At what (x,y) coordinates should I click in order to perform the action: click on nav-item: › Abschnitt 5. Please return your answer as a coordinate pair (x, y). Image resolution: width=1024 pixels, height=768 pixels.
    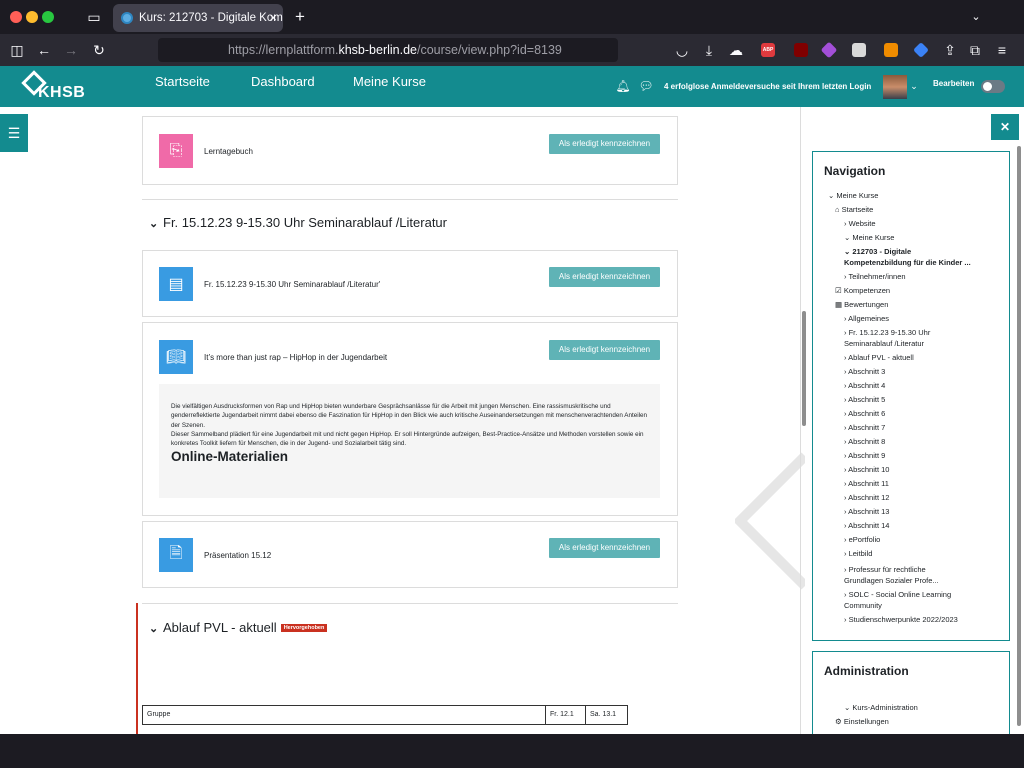
    Looking at the image, I should click on (864, 399).